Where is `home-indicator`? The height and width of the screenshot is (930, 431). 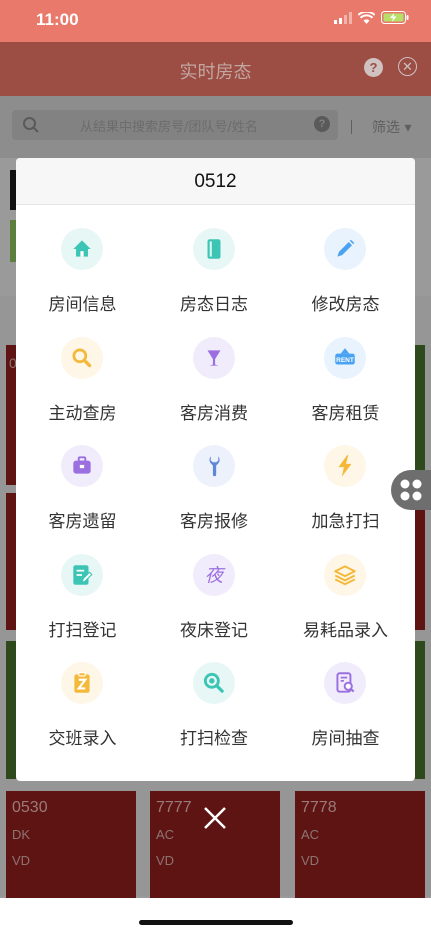 home-indicator is located at coordinates (216, 922).